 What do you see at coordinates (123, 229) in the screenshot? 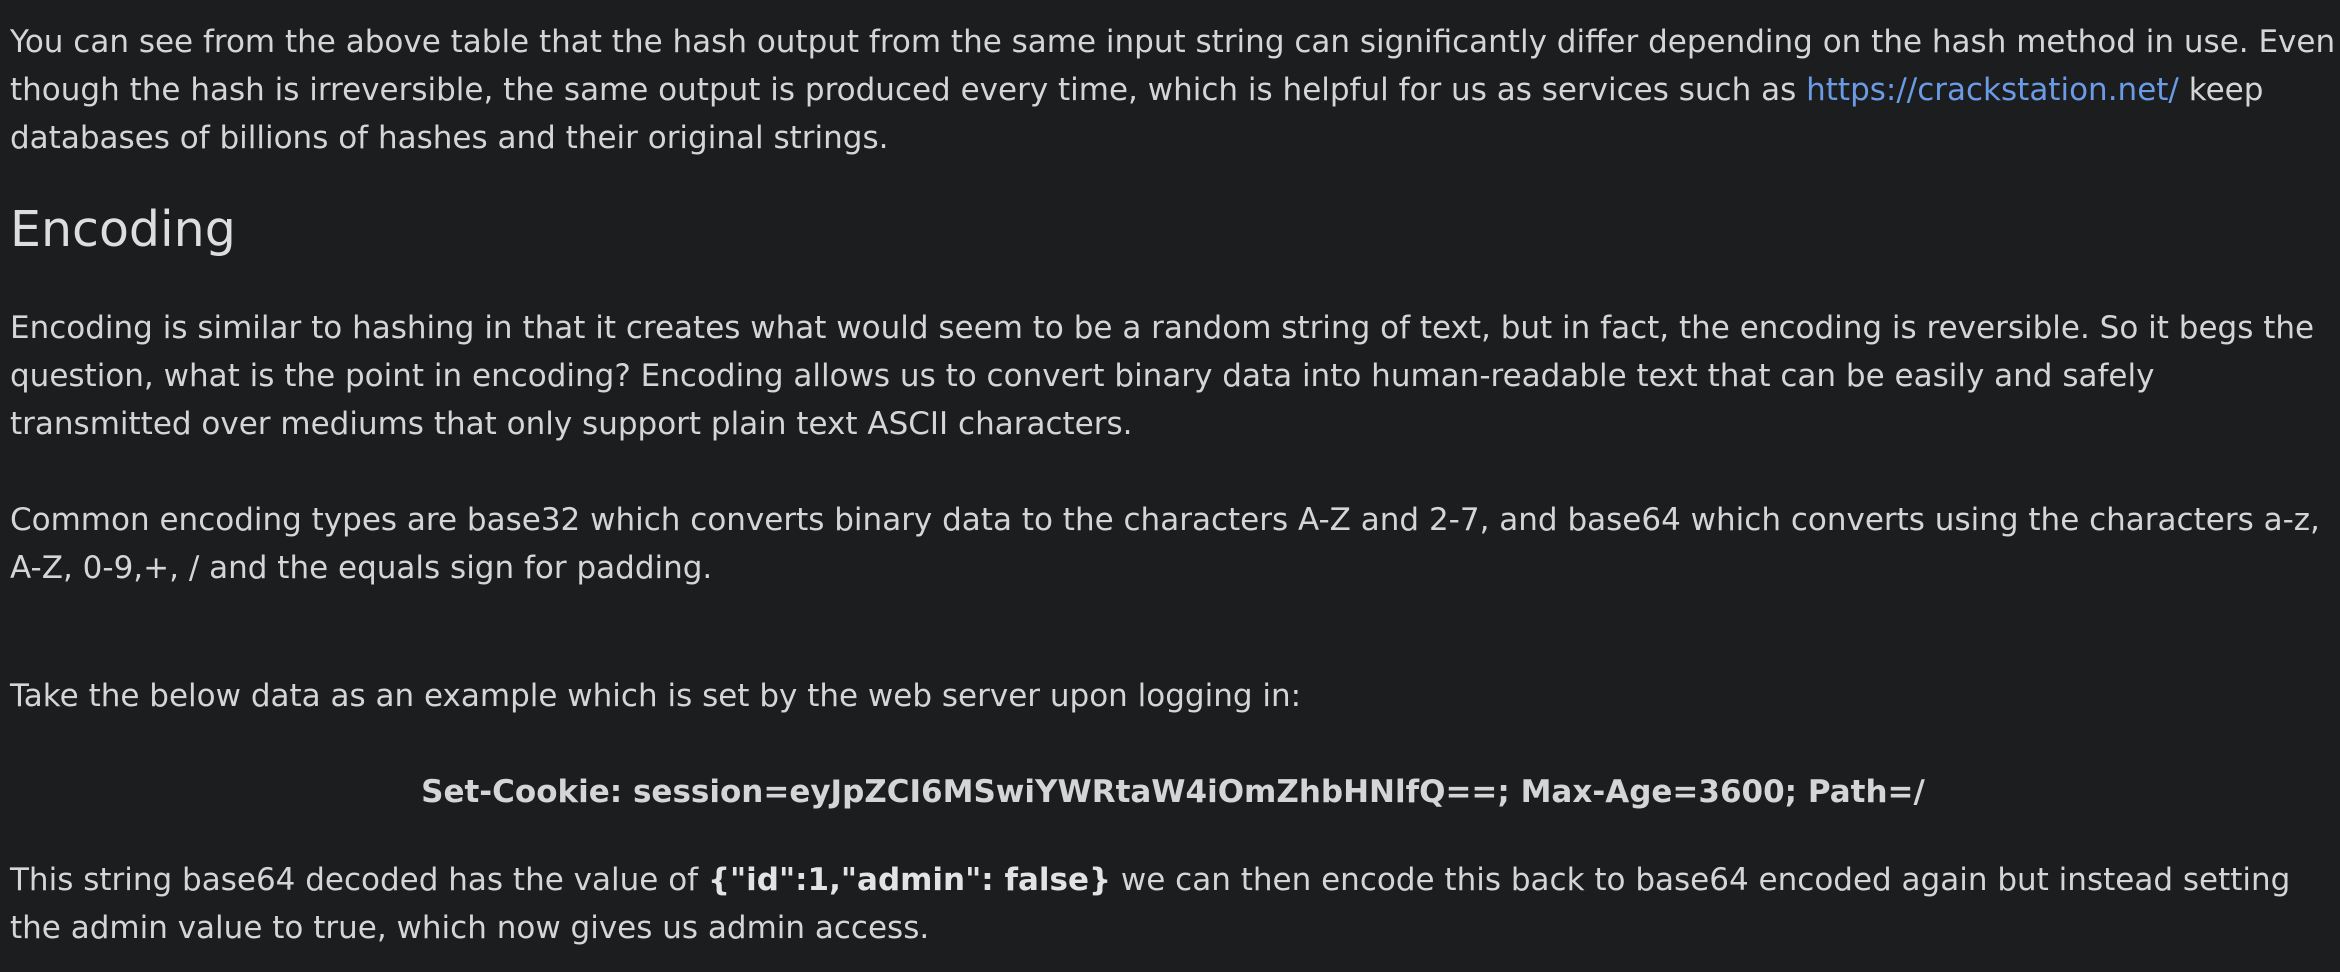
I see `section-heading-encoding: Encoding` at bounding box center [123, 229].